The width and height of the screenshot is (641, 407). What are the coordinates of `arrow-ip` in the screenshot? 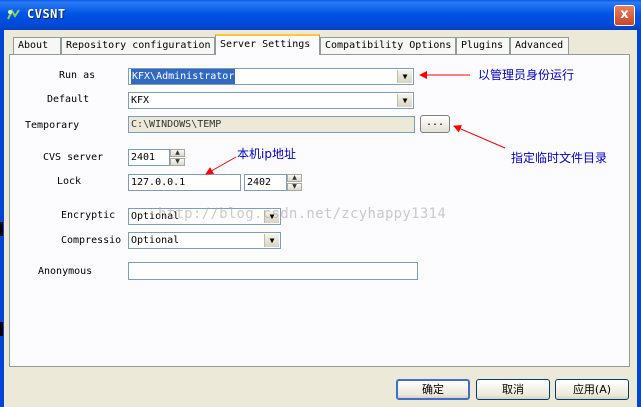 It's located at (221, 165).